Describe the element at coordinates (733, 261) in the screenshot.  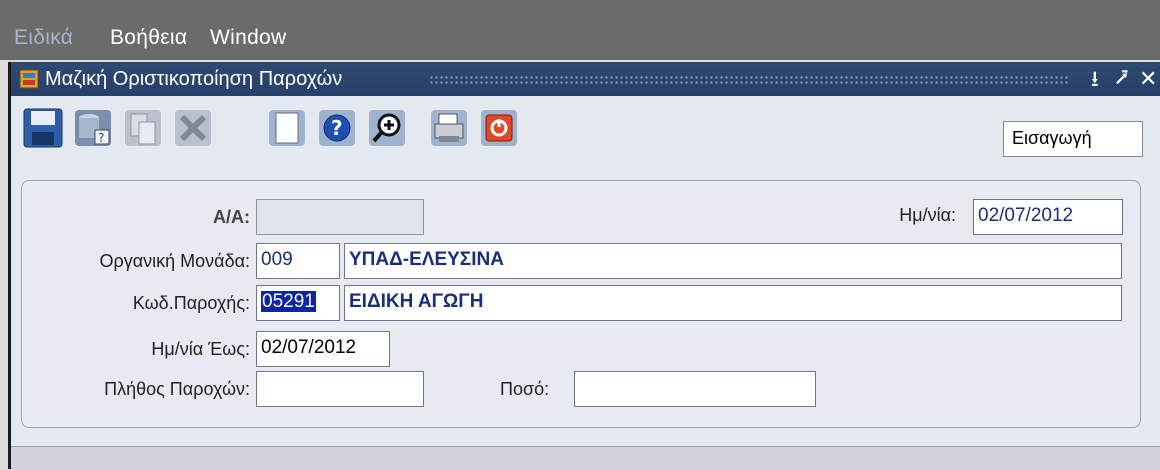
I see `org-unit-name-field: ΥΠΑΔ-ΕΛΕΥΣΙΝΑ` at that location.